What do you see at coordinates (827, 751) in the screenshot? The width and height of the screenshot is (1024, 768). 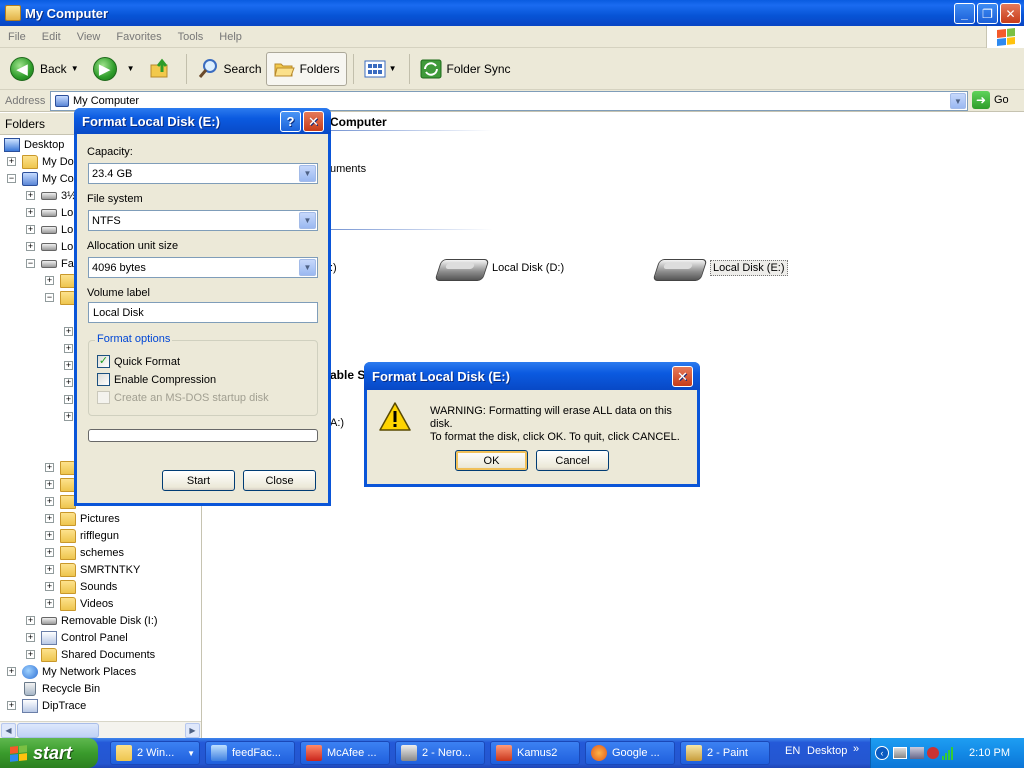 I see `desktop-toolbar-label: Desktop` at bounding box center [827, 751].